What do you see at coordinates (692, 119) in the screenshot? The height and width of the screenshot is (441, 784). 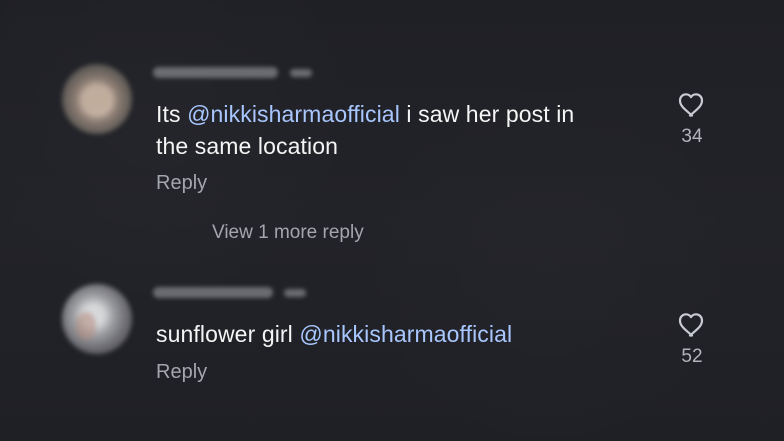 I see `like-control: 34` at bounding box center [692, 119].